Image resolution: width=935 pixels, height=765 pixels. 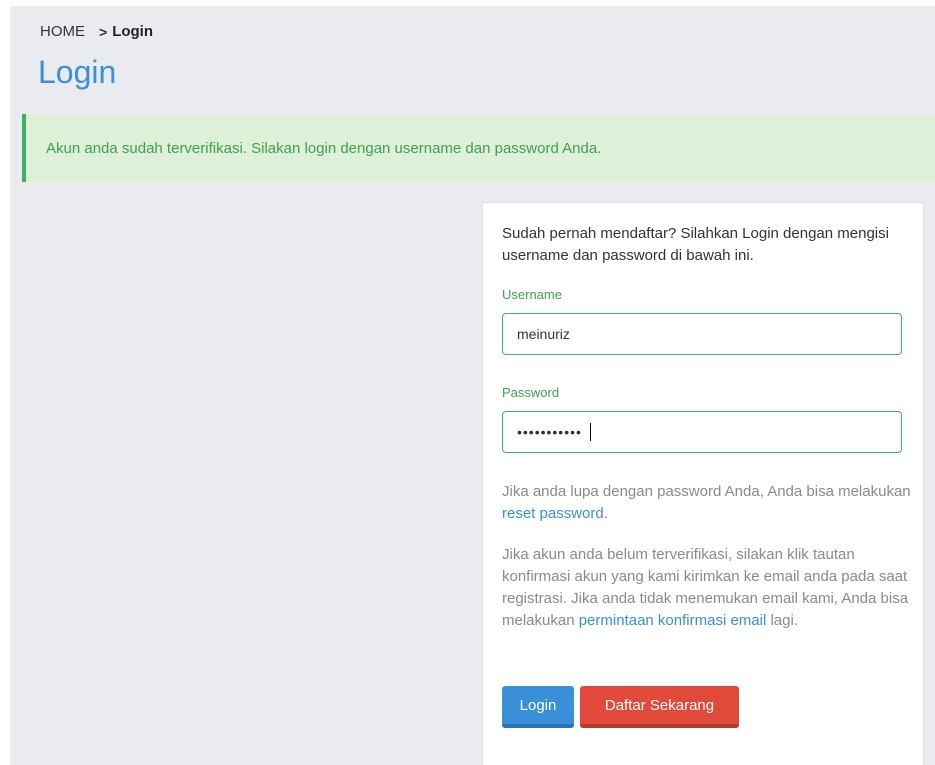 I want to click on password-label: Password, so click(x=531, y=392).